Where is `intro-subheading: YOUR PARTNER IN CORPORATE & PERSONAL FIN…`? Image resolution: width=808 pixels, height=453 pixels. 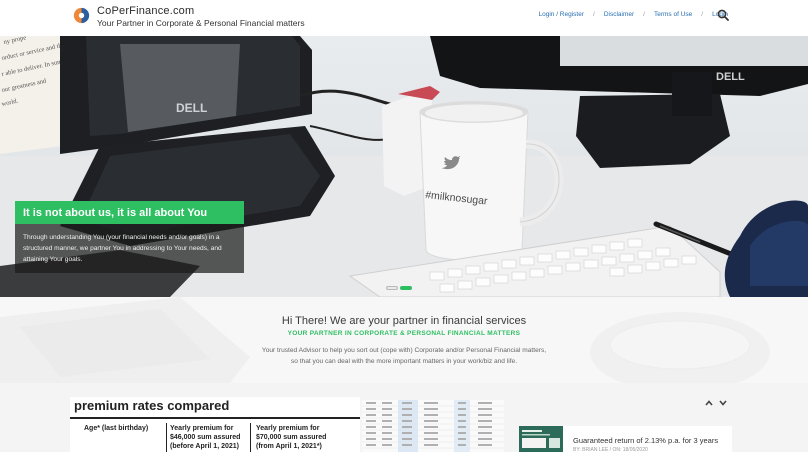 intro-subheading: YOUR PARTNER IN CORPORATE & PERSONAL FIN… is located at coordinates (404, 333).